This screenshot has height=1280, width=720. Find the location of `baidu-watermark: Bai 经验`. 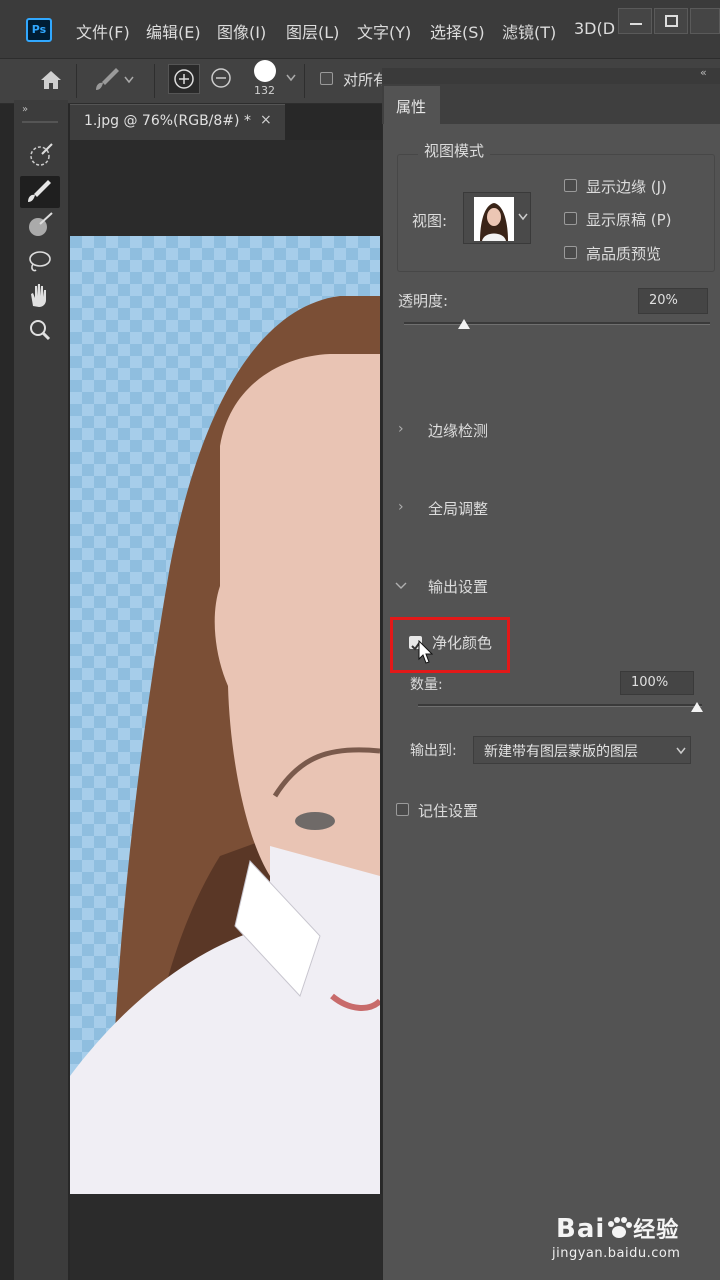

baidu-watermark: Bai 经验 is located at coordinates (617, 1228).